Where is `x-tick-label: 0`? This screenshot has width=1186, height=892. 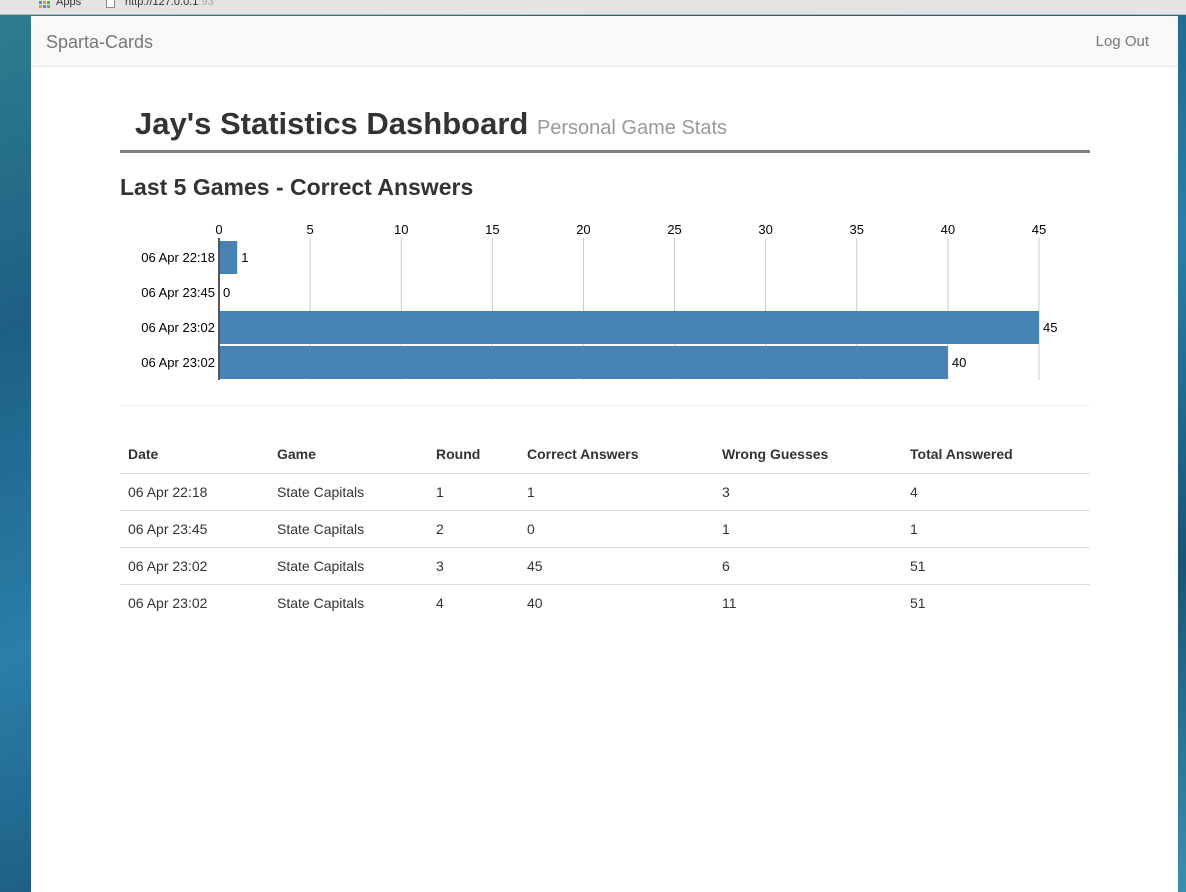
x-tick-label: 0 is located at coordinates (218, 229).